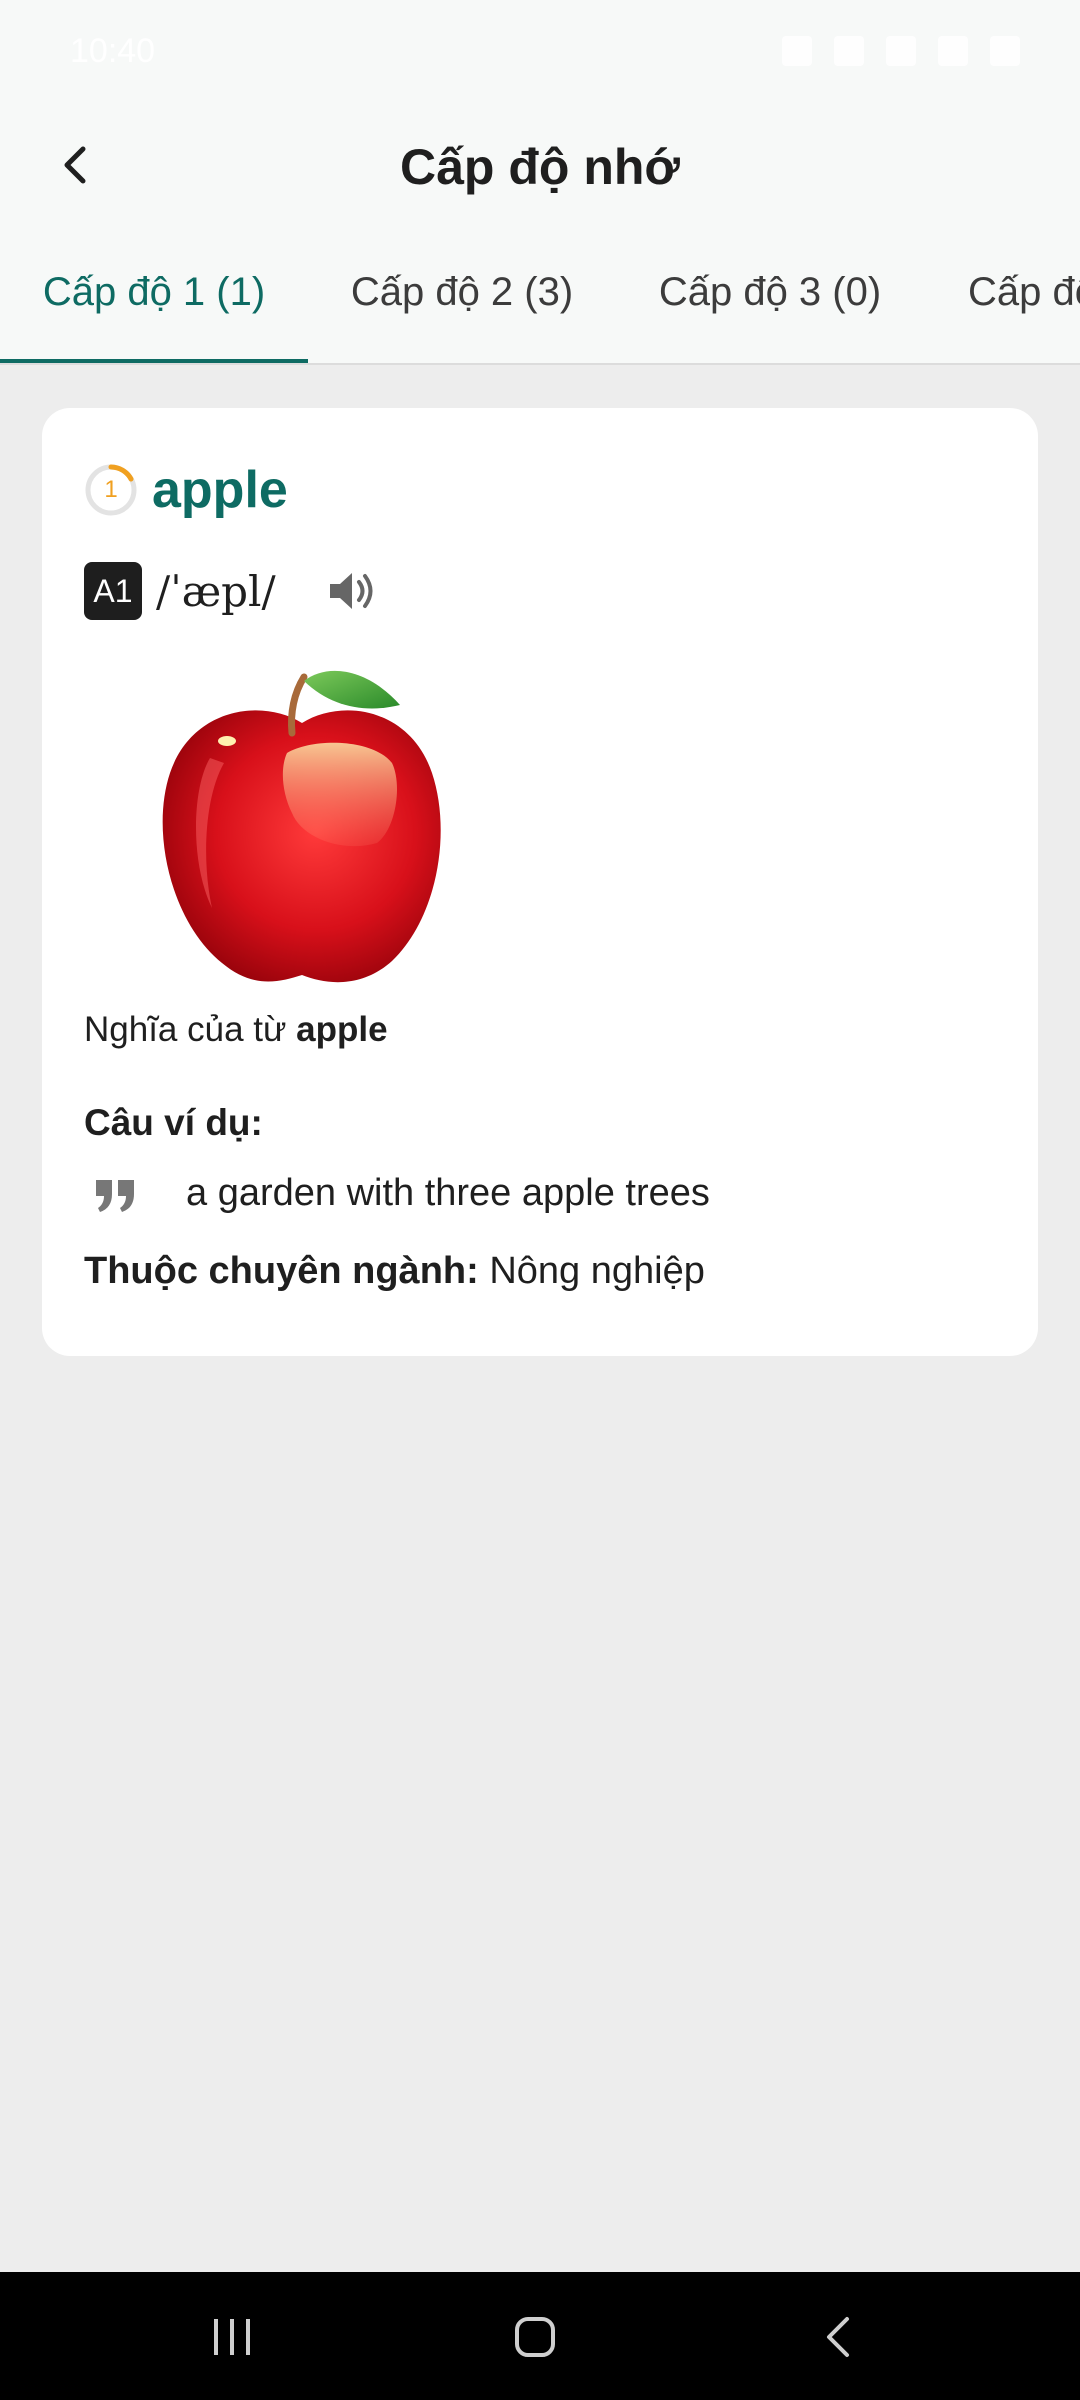 The width and height of the screenshot is (1080, 2400). What do you see at coordinates (448, 1193) in the screenshot?
I see `example-sentence: a garden with three apple trees` at bounding box center [448, 1193].